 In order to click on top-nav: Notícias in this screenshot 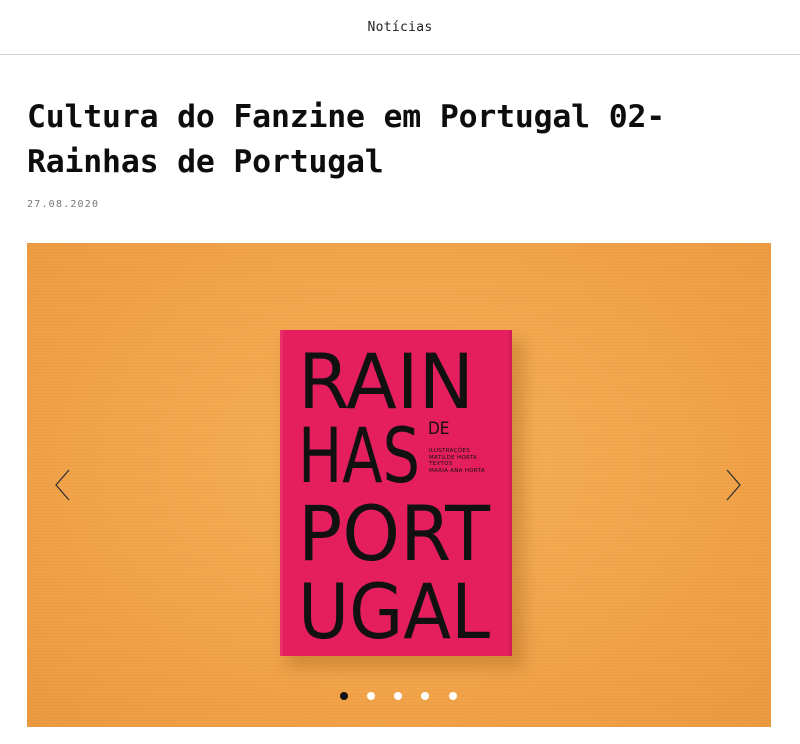, I will do `click(400, 27)`.